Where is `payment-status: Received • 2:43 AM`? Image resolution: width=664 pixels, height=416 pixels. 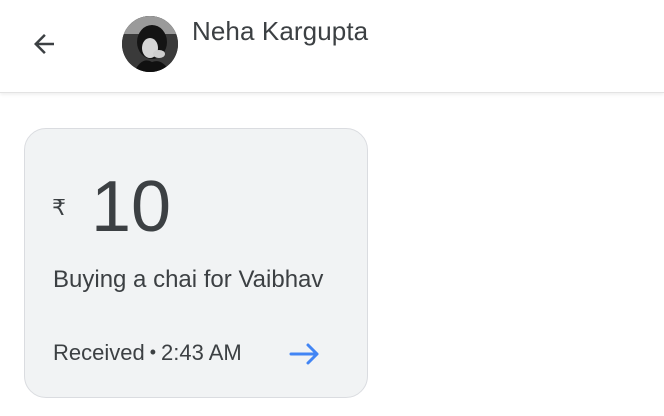 payment-status: Received • 2:43 AM is located at coordinates (147, 353).